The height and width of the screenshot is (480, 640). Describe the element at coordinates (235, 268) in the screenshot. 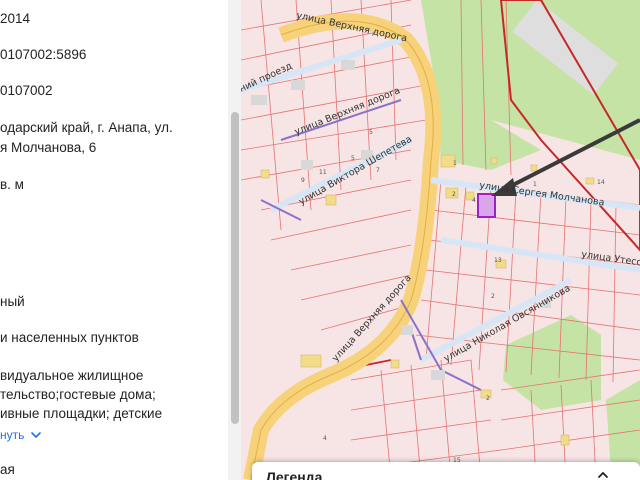

I see `scrollbar-thumb` at that location.